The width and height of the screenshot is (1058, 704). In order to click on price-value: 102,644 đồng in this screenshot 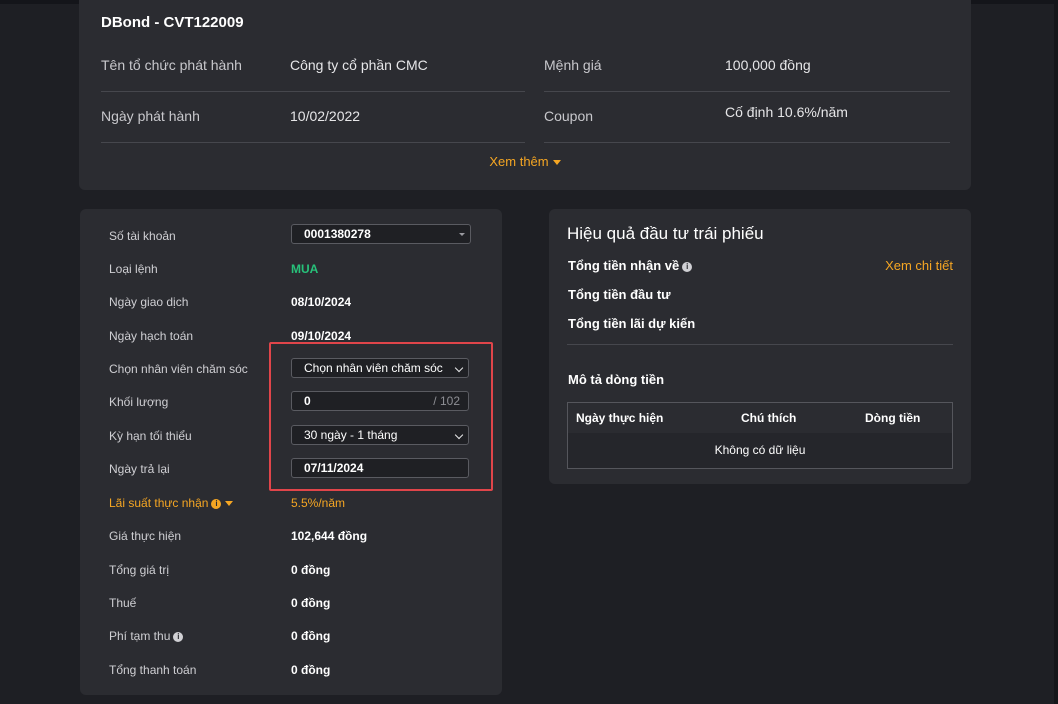, I will do `click(329, 536)`.